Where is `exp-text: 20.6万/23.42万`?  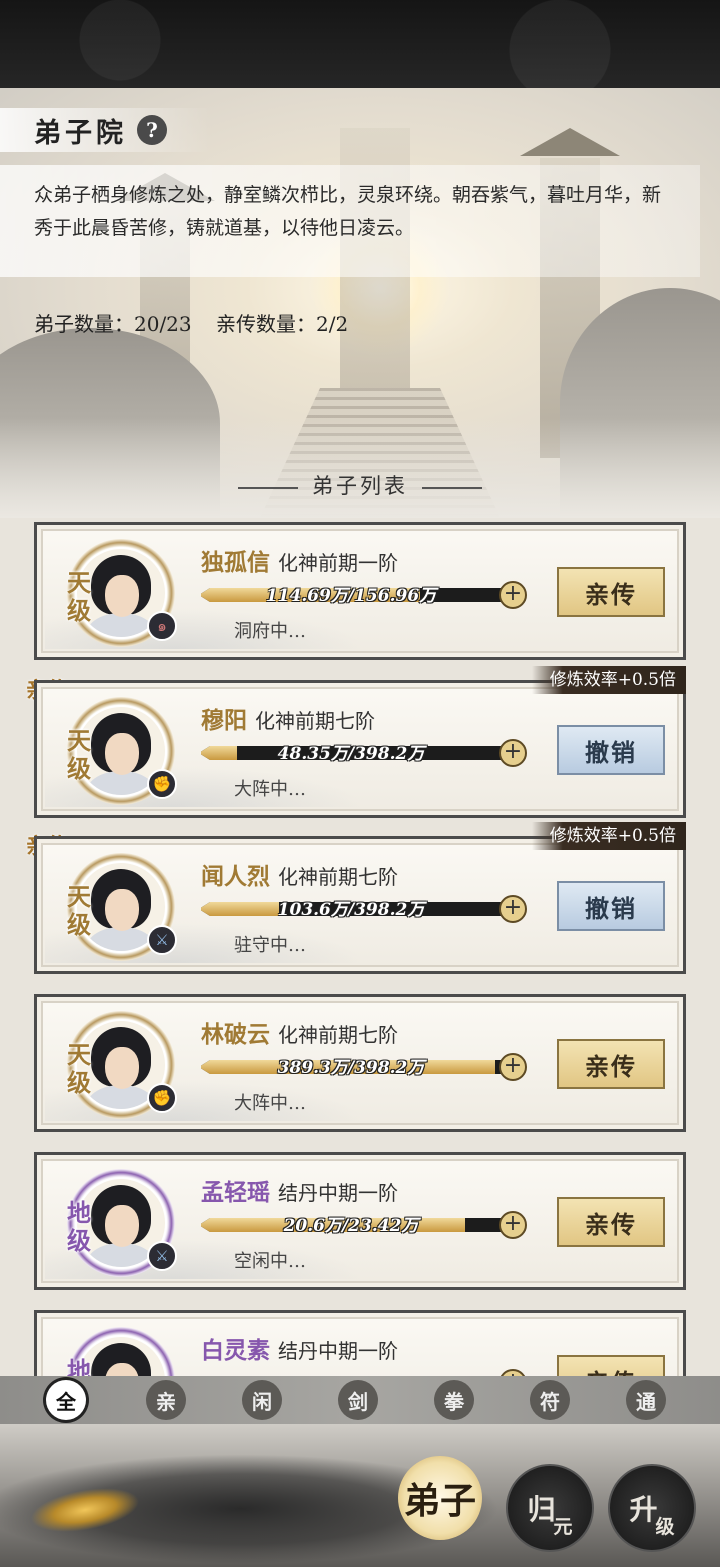
exp-text: 20.6万/23.42万 is located at coordinates (351, 1226).